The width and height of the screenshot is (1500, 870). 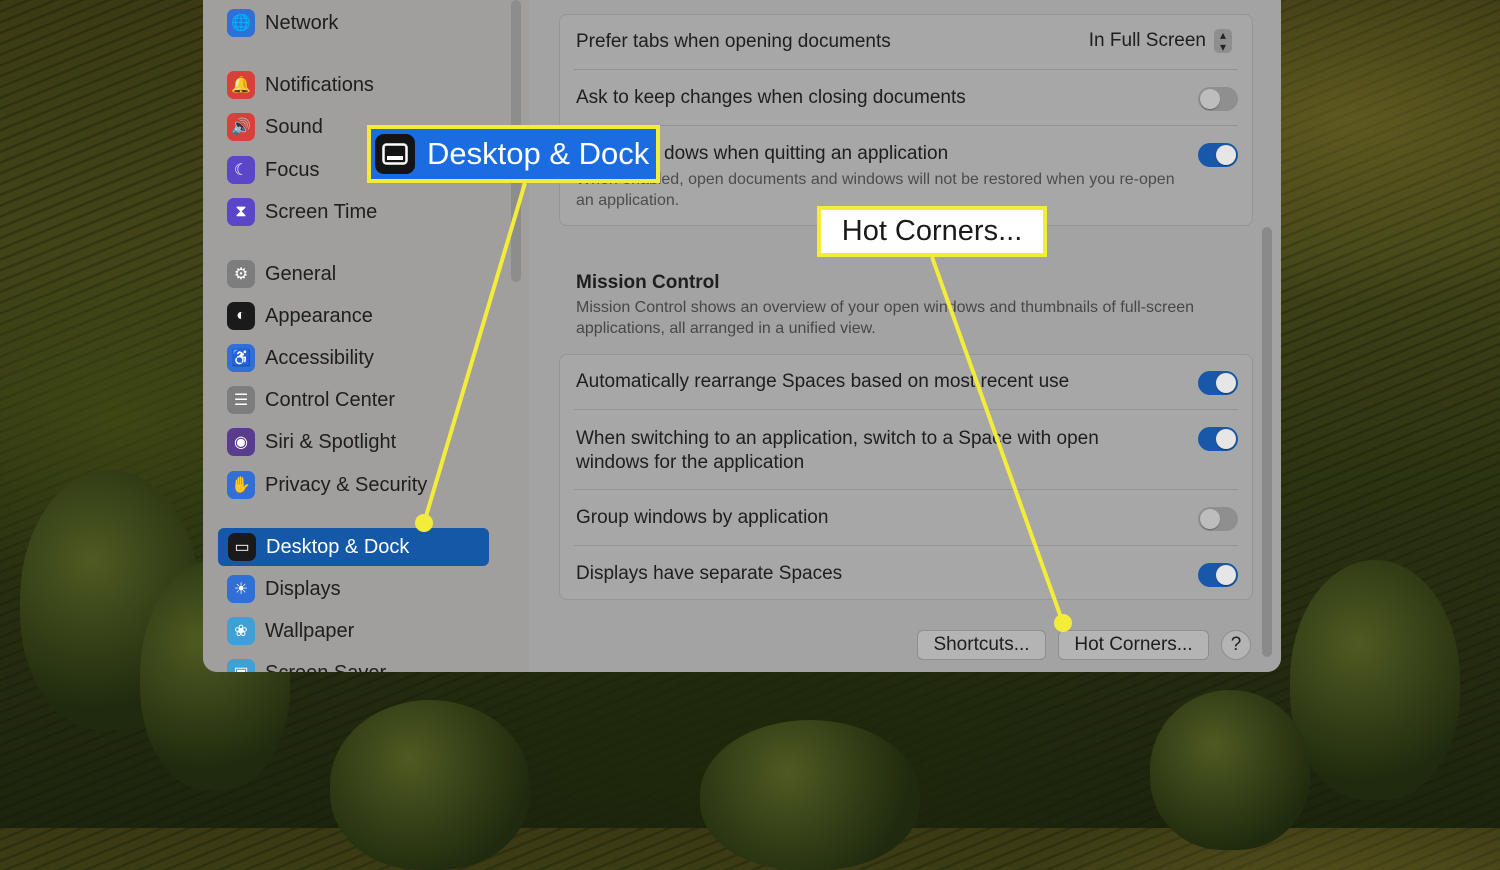 I want to click on prefer-tabs-label: Prefer tabs when opening documents, so click(x=733, y=41).